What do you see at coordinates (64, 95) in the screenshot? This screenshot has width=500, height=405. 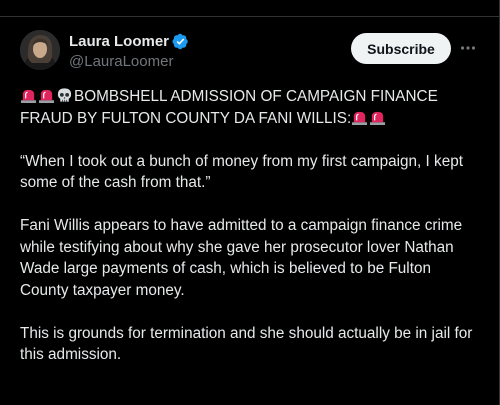 I see `skull-icon` at bounding box center [64, 95].